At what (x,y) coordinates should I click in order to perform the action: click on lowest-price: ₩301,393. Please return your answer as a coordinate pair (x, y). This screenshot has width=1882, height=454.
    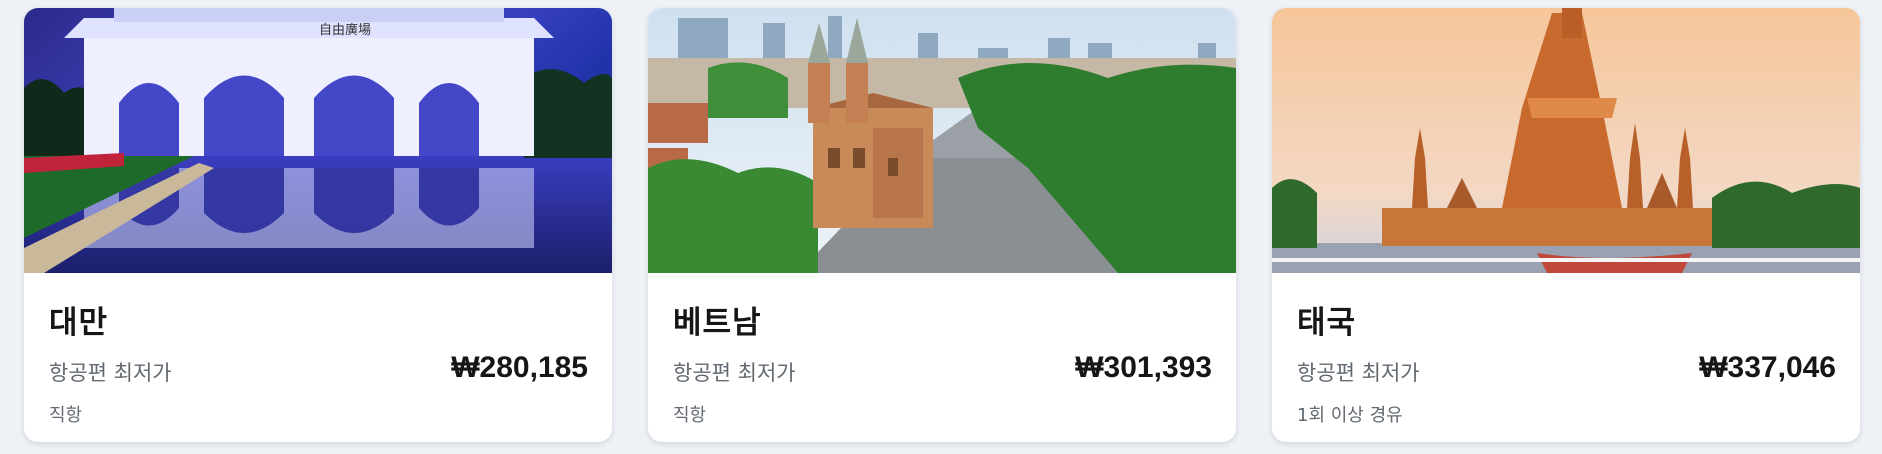
    Looking at the image, I should click on (1143, 367).